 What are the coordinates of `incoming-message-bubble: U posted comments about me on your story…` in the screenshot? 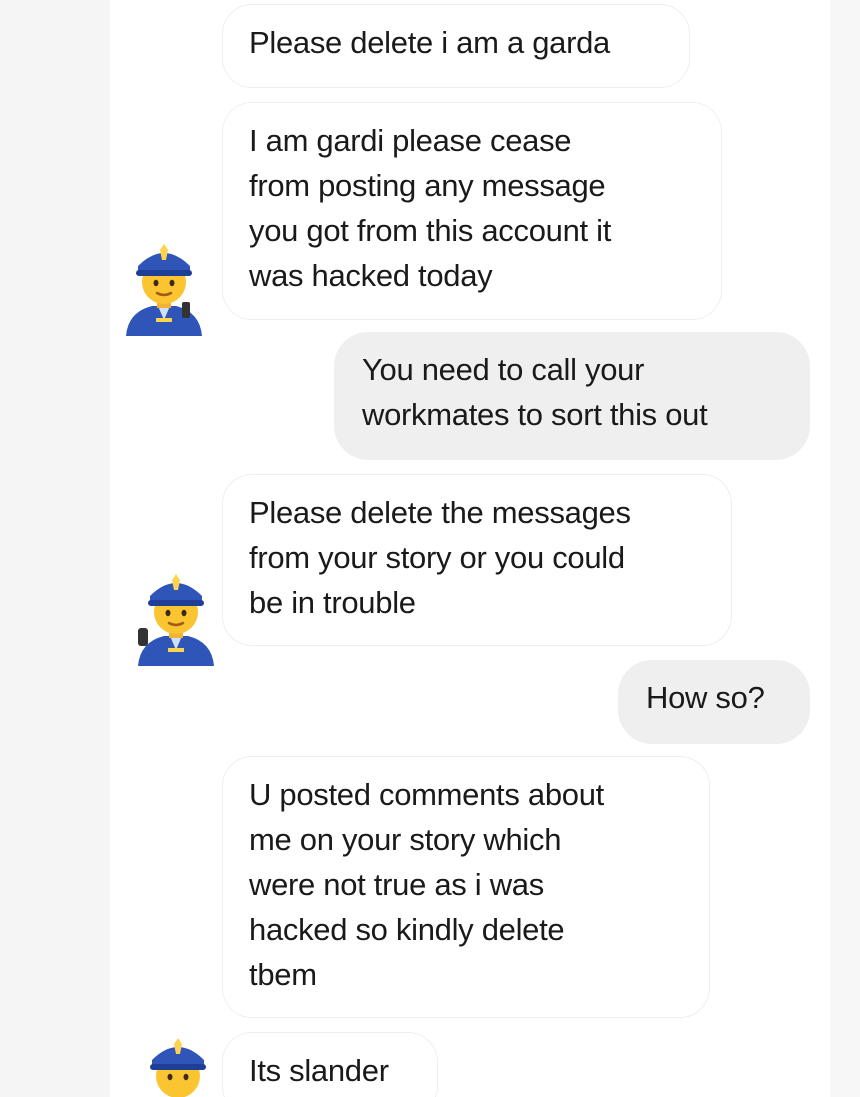 It's located at (466, 887).